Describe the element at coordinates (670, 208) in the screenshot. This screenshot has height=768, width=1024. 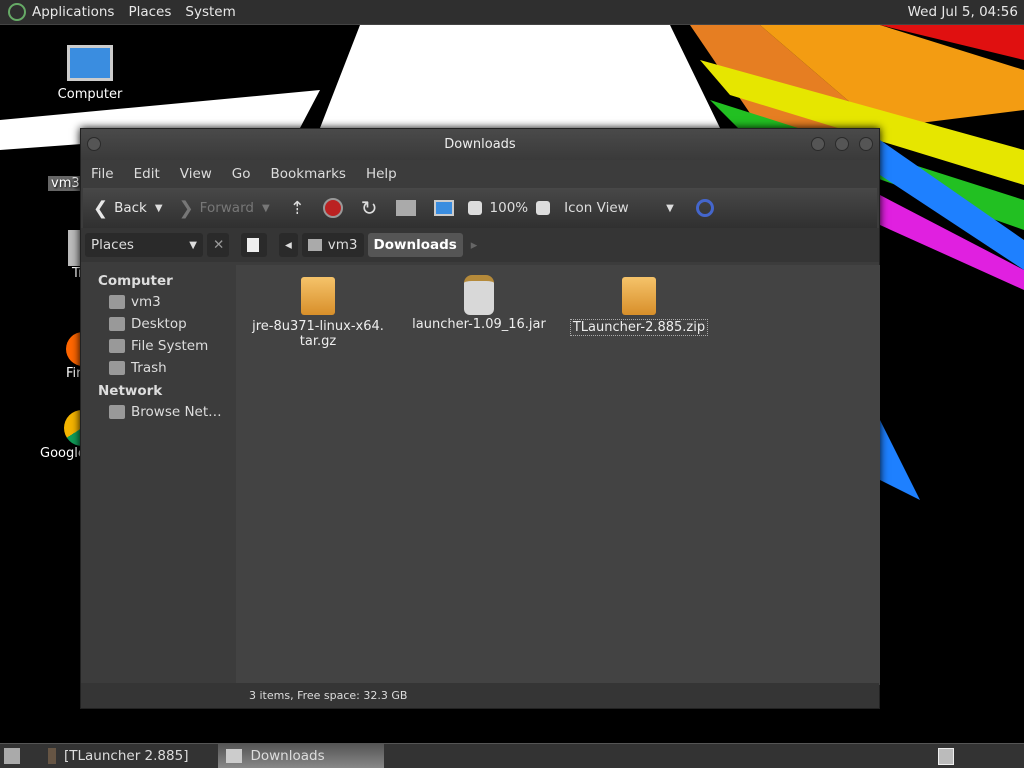
I see `view-mode-dropdown-icon: ▼` at that location.